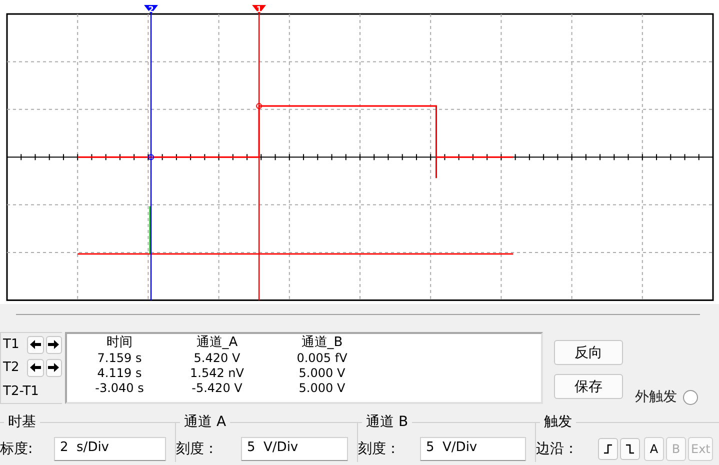 This screenshot has width=719, height=465. What do you see at coordinates (151, 9) in the screenshot?
I see `cursor-number: 2` at bounding box center [151, 9].